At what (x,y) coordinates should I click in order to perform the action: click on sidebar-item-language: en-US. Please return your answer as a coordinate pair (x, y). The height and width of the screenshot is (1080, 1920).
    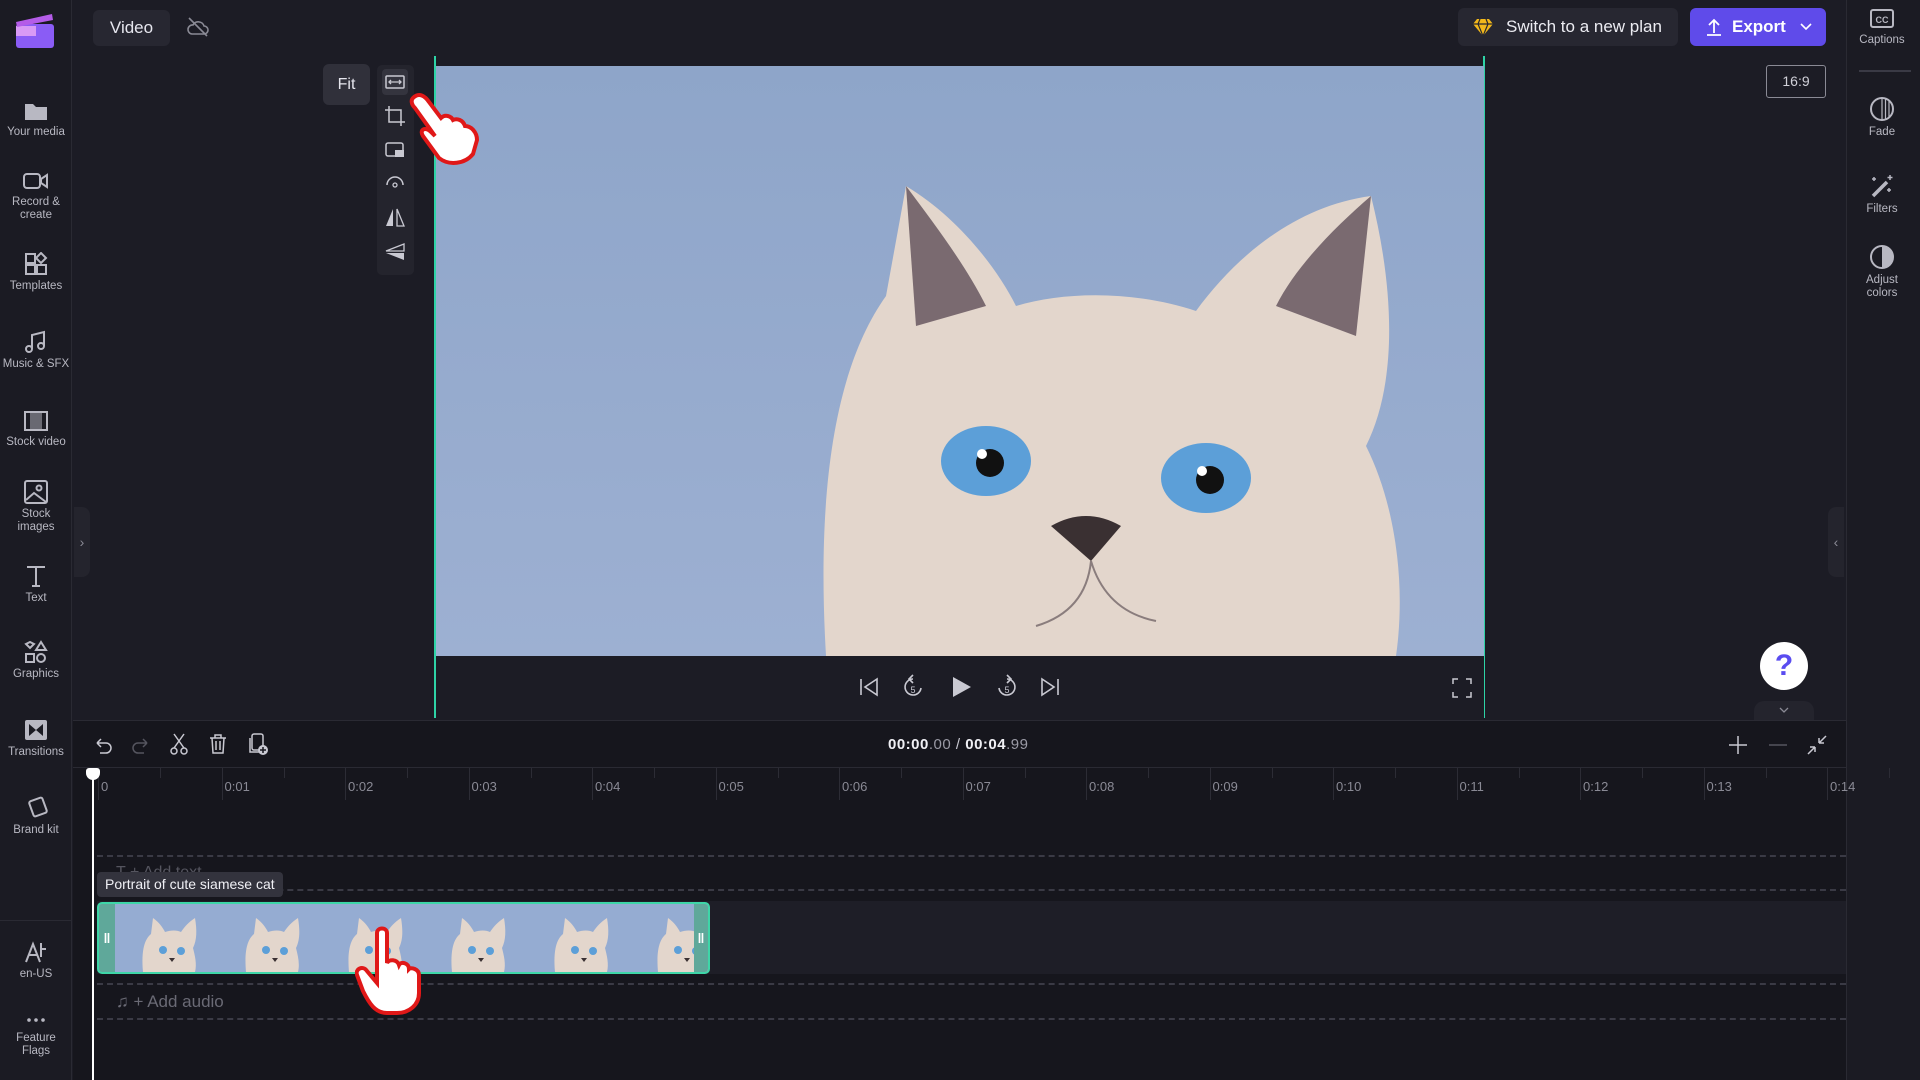
    Looking at the image, I should click on (36, 960).